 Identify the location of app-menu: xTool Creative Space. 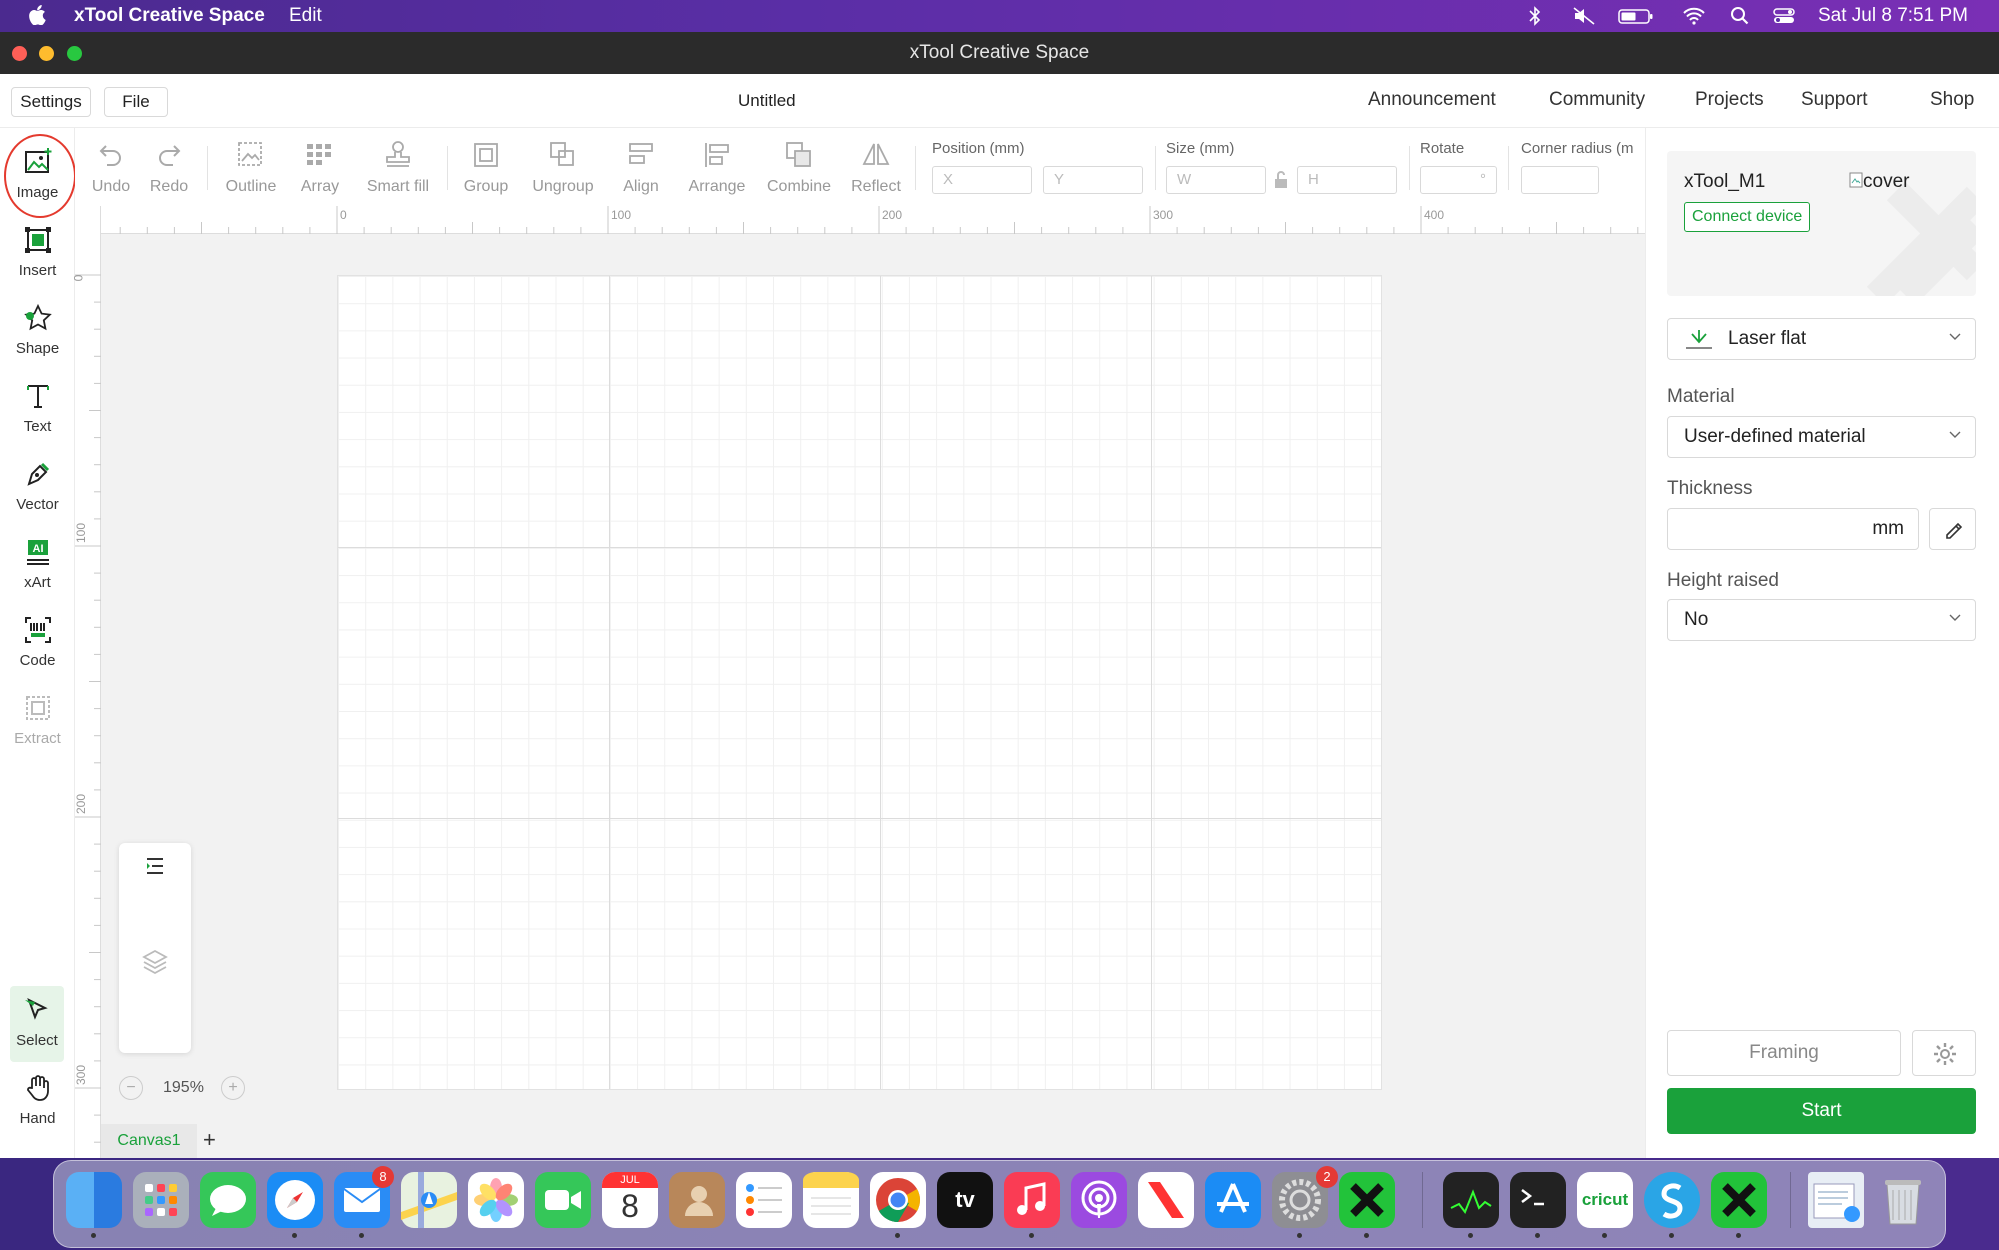
(169, 16).